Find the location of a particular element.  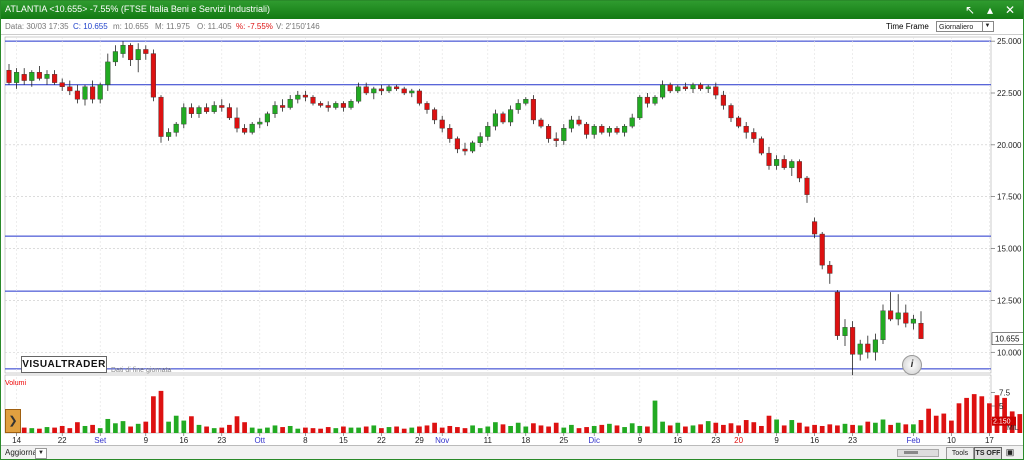

x-tick-label: 15 is located at coordinates (343, 440).